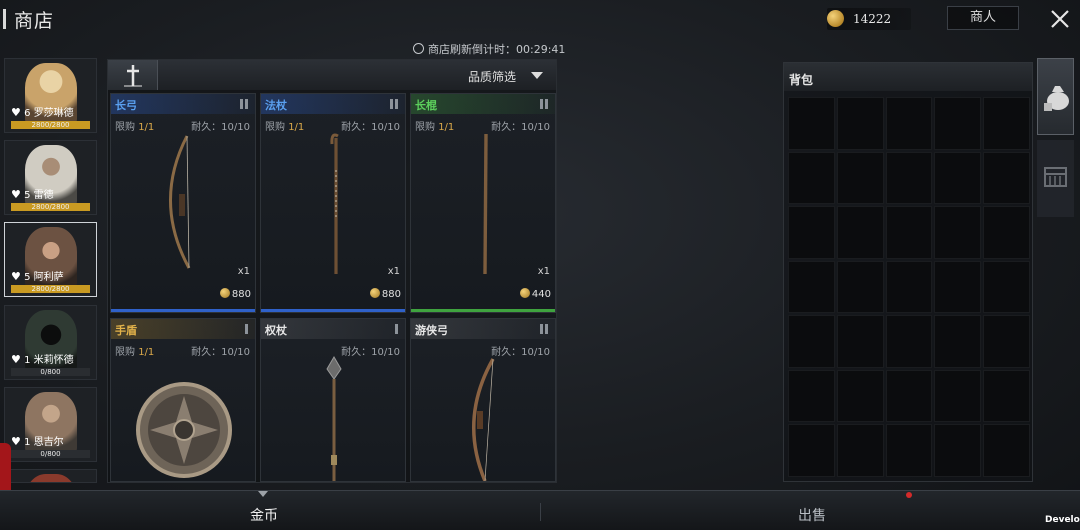  I want to click on shop-item-long-stick: 长棍 限购 1/1 耐久：10/10 x1 440, so click(483, 203).